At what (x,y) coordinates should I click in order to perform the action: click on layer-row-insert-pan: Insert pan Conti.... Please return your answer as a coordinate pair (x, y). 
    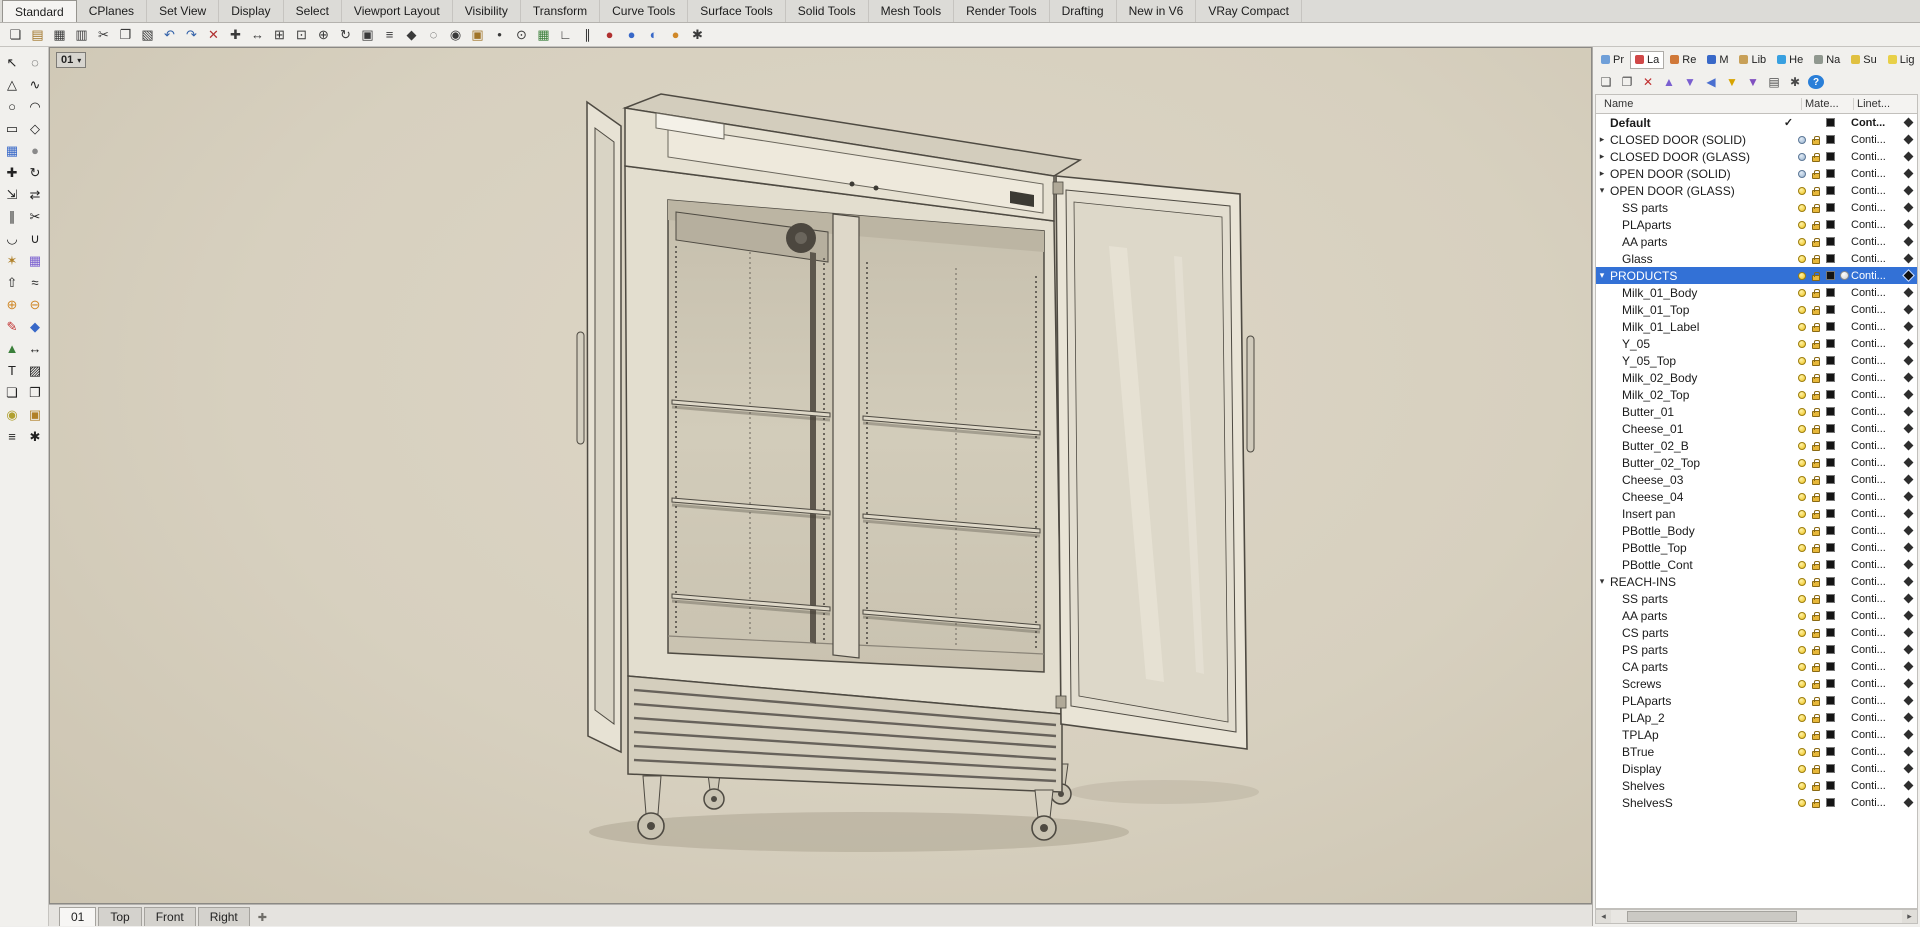
    Looking at the image, I should click on (1756, 513).